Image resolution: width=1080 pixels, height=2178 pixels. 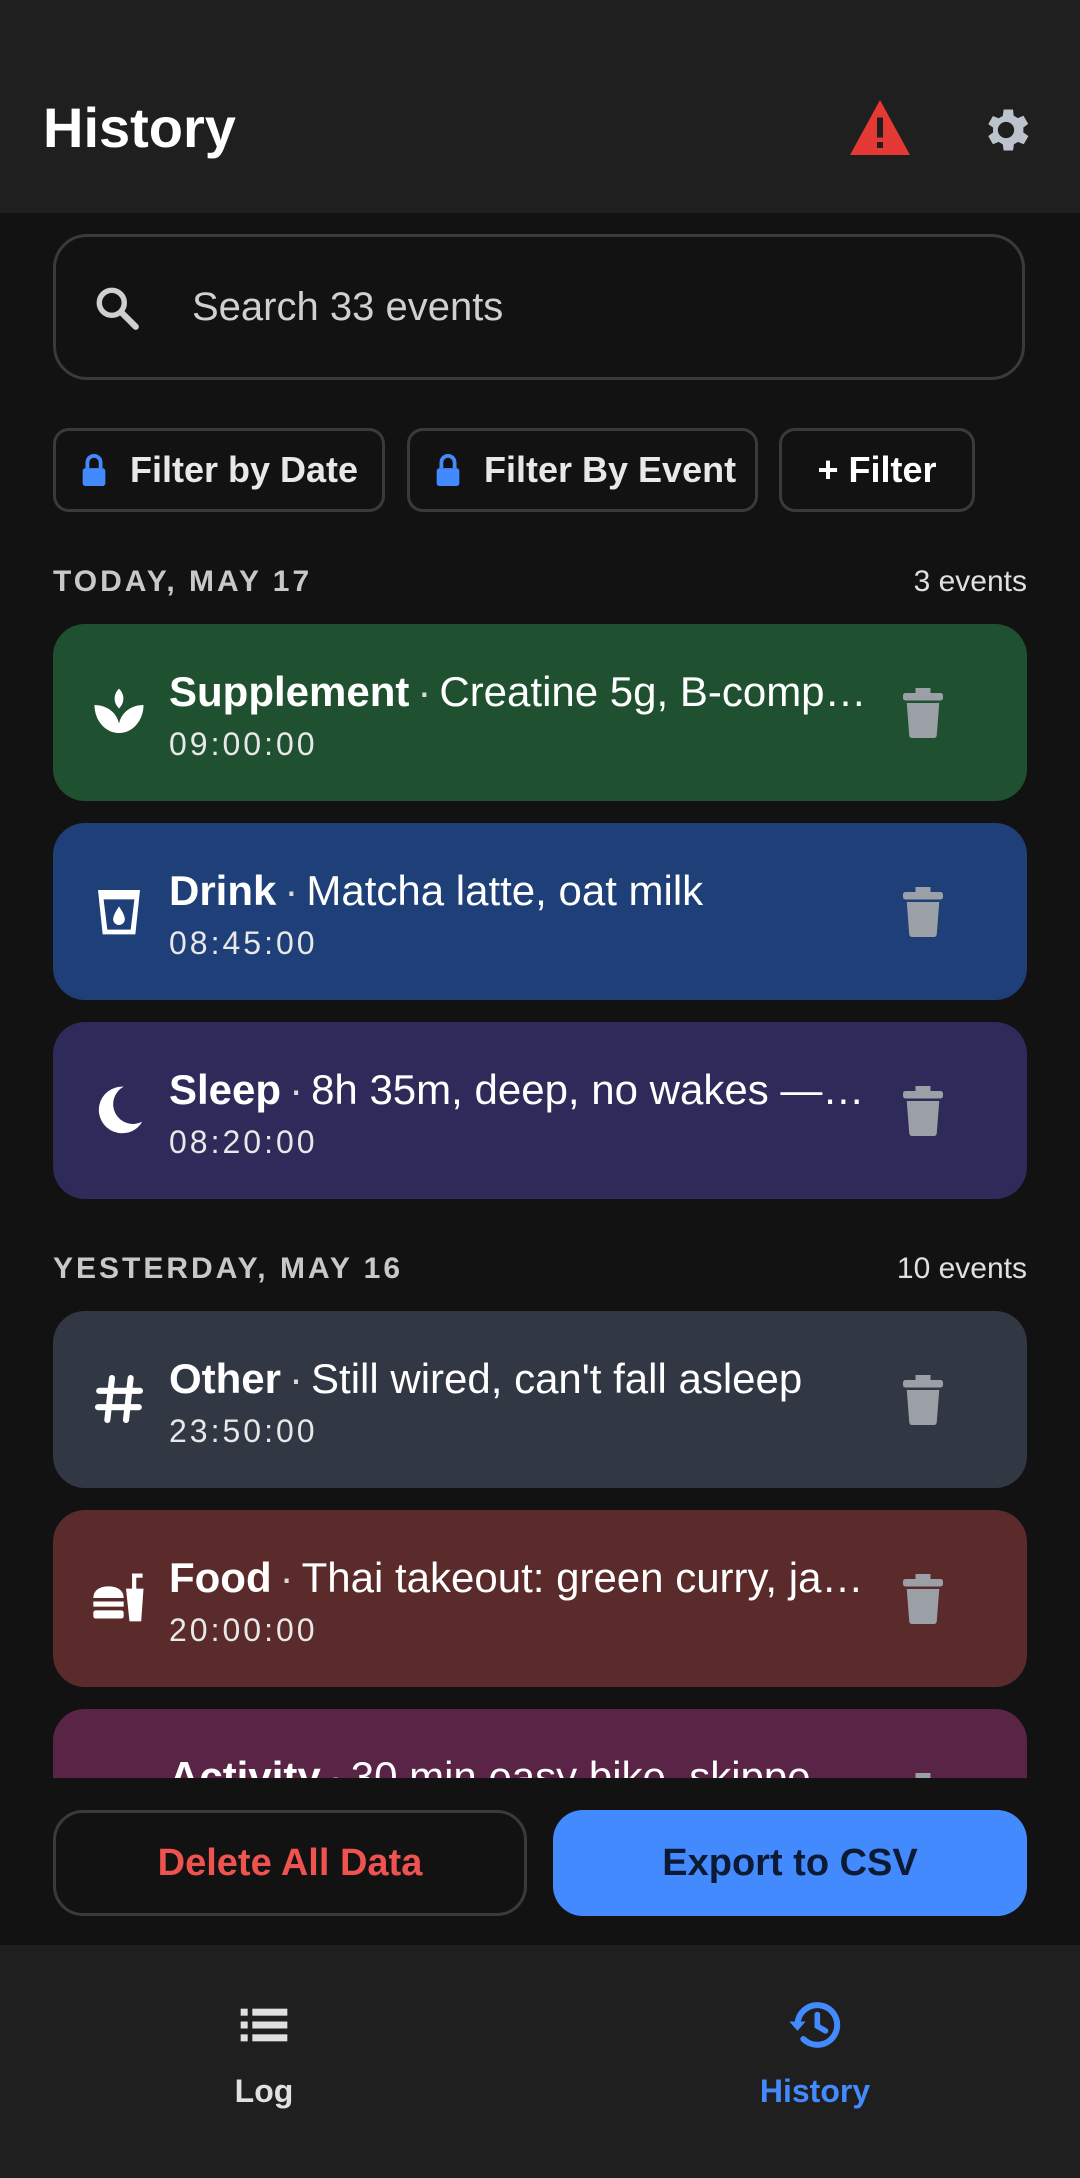 I want to click on add-filter-chip: + Filter, so click(x=877, y=470).